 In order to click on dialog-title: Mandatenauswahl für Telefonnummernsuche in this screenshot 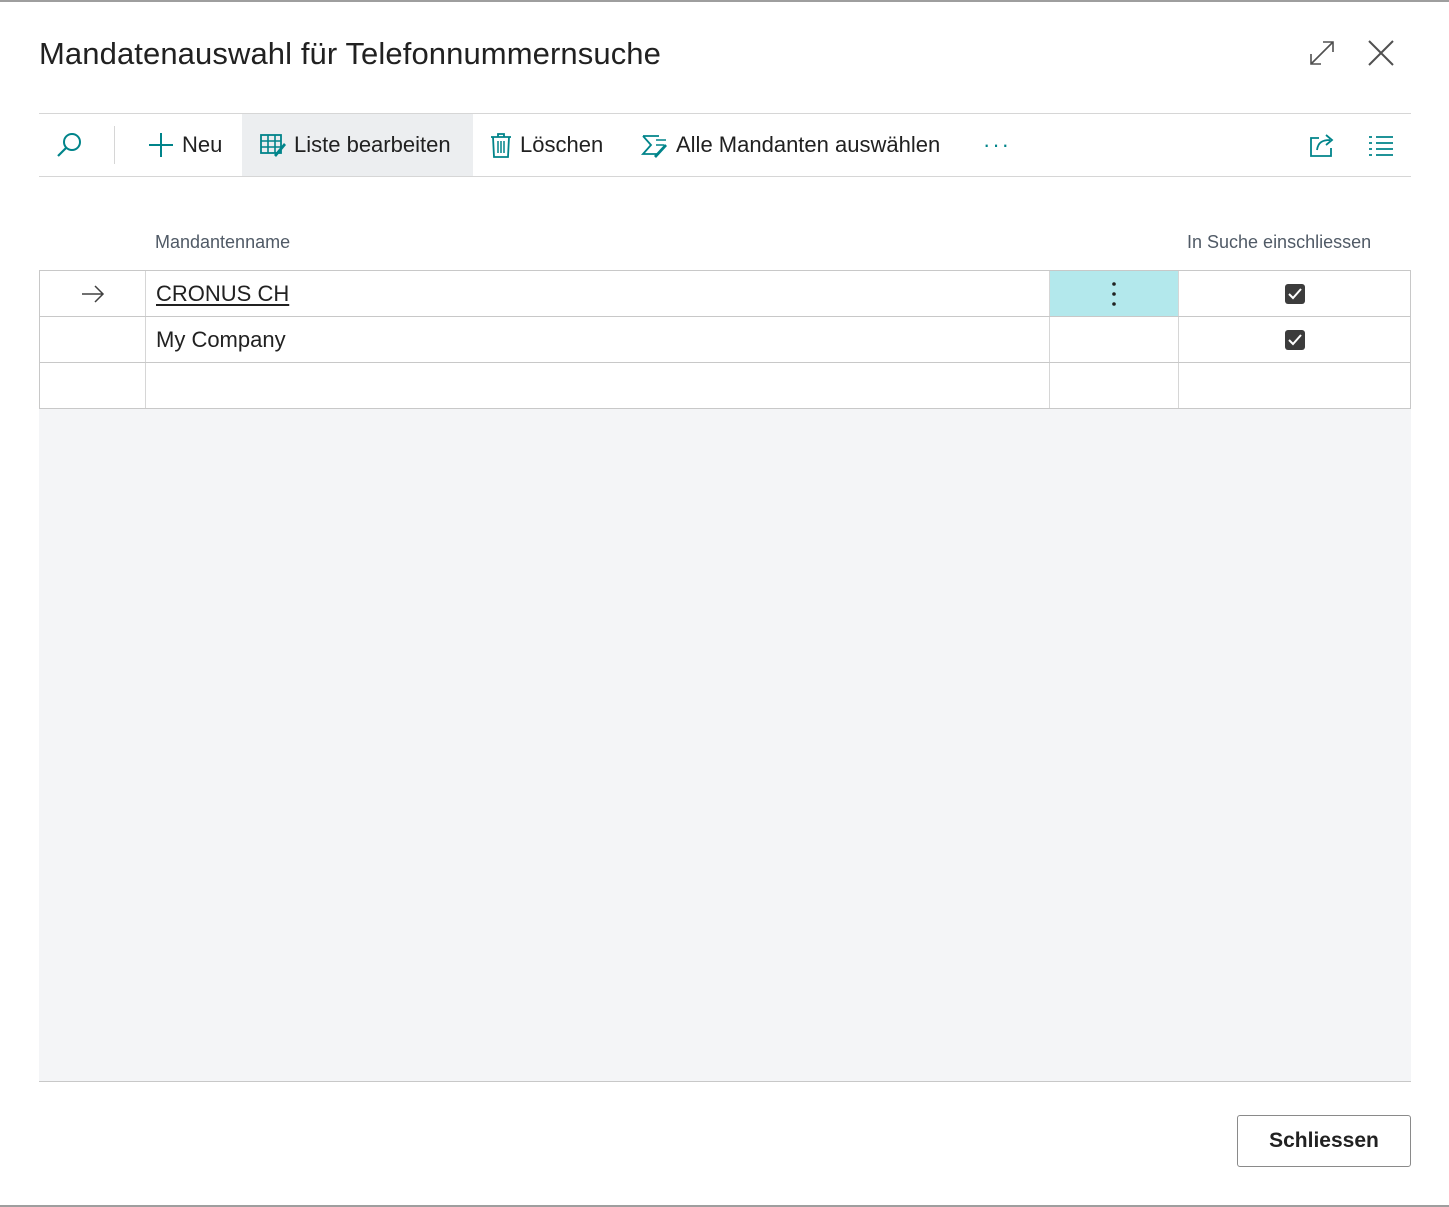, I will do `click(350, 53)`.